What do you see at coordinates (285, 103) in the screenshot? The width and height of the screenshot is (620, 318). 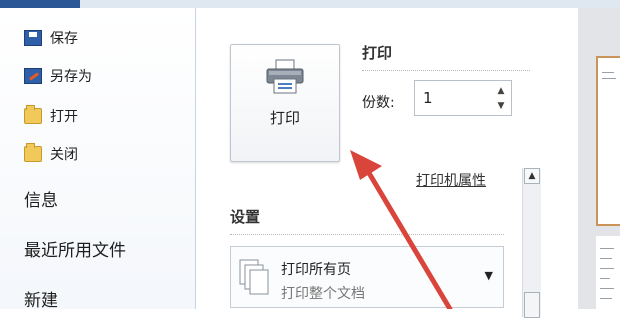 I see `print-button: 打印` at bounding box center [285, 103].